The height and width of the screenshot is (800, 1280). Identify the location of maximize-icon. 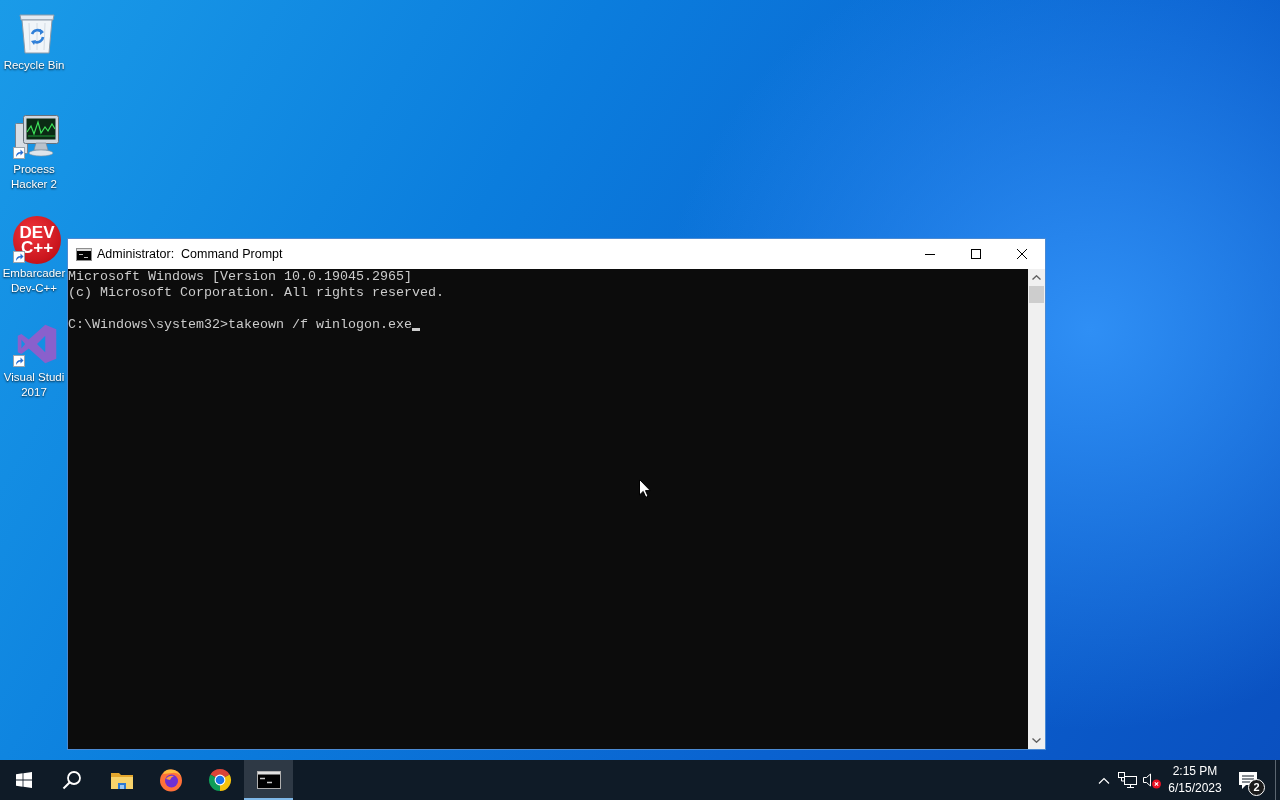
(976, 254).